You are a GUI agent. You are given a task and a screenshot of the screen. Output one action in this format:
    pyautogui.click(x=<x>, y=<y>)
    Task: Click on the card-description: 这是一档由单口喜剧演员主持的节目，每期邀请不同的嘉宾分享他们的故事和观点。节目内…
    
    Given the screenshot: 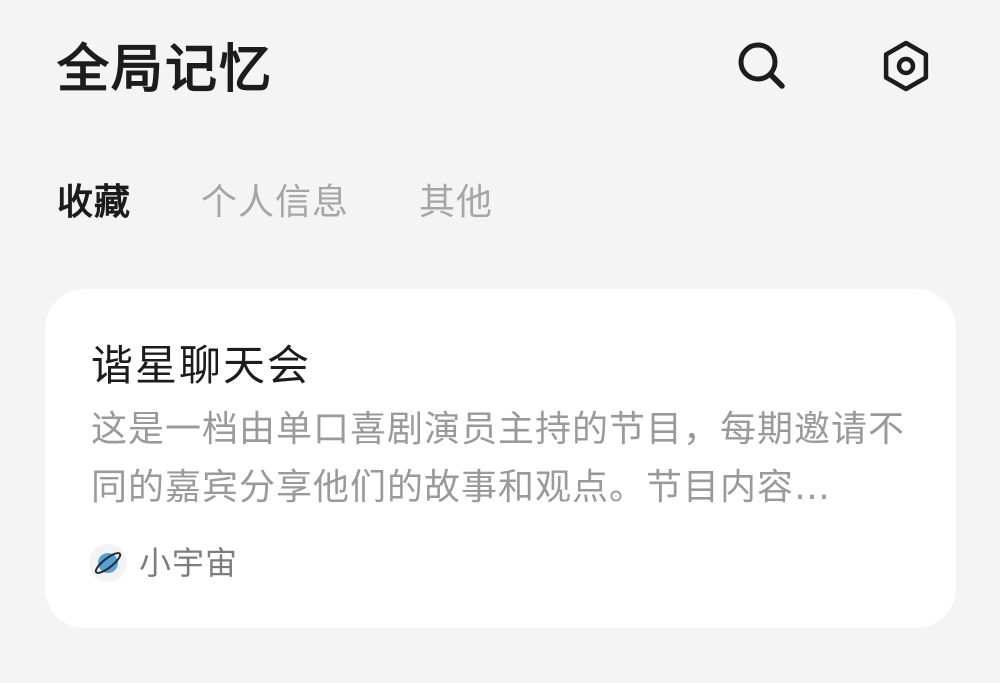 What is the action you would take?
    pyautogui.click(x=498, y=458)
    